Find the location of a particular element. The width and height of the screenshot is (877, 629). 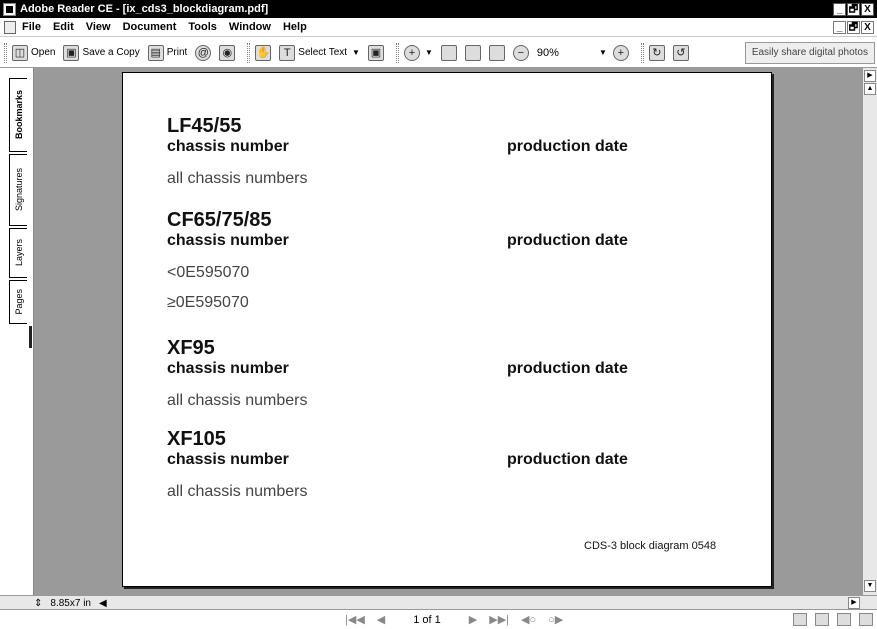

restore-button: 🗗 is located at coordinates (853, 9).